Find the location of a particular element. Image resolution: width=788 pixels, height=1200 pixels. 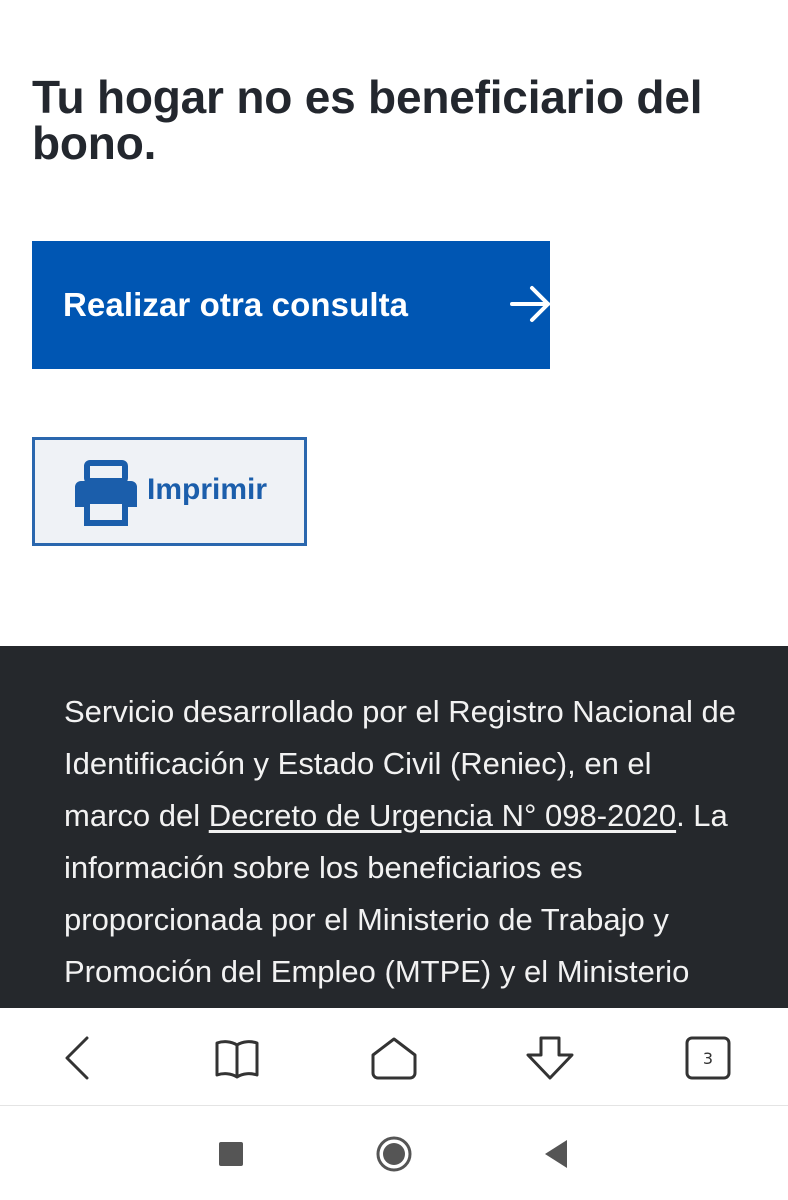

system-nav-bar is located at coordinates (394, 1153).